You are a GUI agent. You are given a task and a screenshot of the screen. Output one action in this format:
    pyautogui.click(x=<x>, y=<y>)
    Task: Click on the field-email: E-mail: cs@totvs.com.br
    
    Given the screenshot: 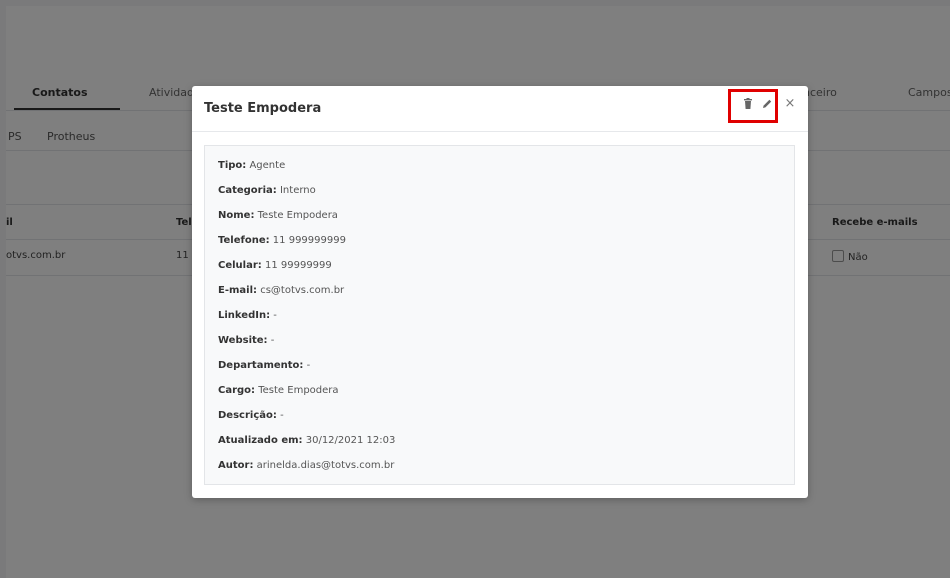 What is the action you would take?
    pyautogui.click(x=281, y=290)
    